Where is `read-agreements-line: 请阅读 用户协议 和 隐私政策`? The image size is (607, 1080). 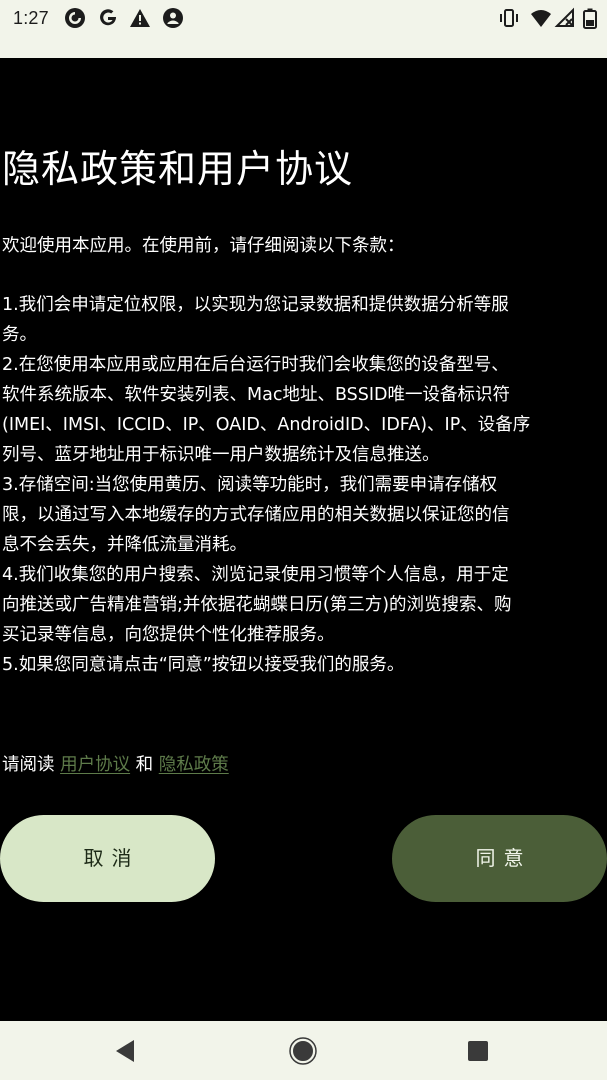 read-agreements-line: 请阅读 用户协议 和 隐私政策 is located at coordinates (115, 763).